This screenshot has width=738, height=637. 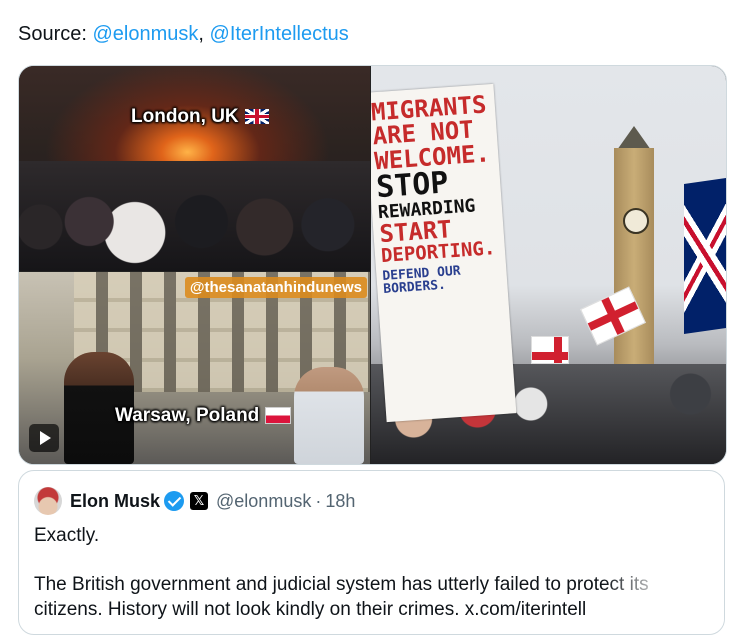 What do you see at coordinates (438, 251) in the screenshot?
I see `sign-line: DEPORTING.` at bounding box center [438, 251].